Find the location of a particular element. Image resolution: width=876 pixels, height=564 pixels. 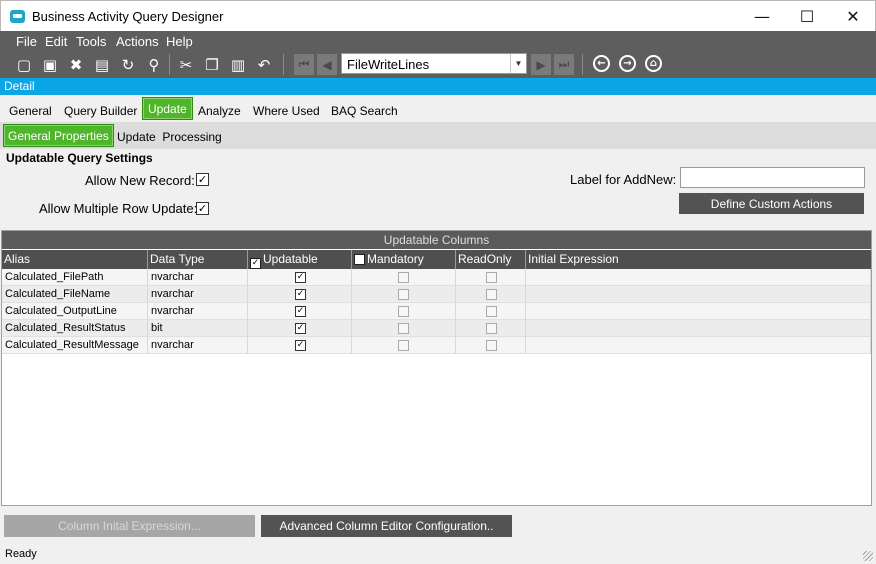

tab-where-used: Where Used is located at coordinates (286, 111).